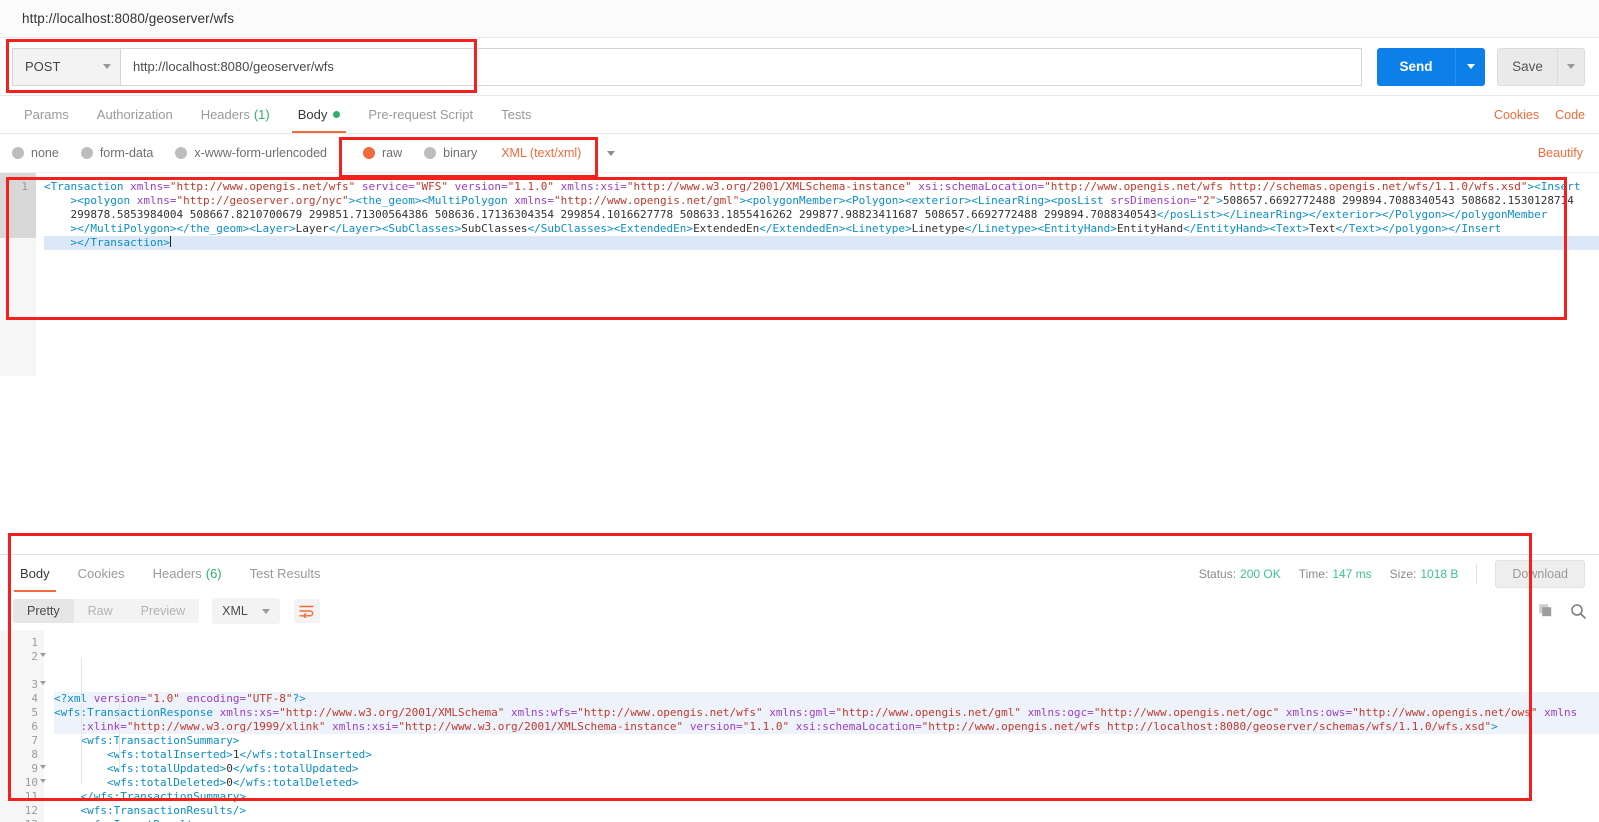  Describe the element at coordinates (1570, 115) in the screenshot. I see `code-link: Code` at that location.